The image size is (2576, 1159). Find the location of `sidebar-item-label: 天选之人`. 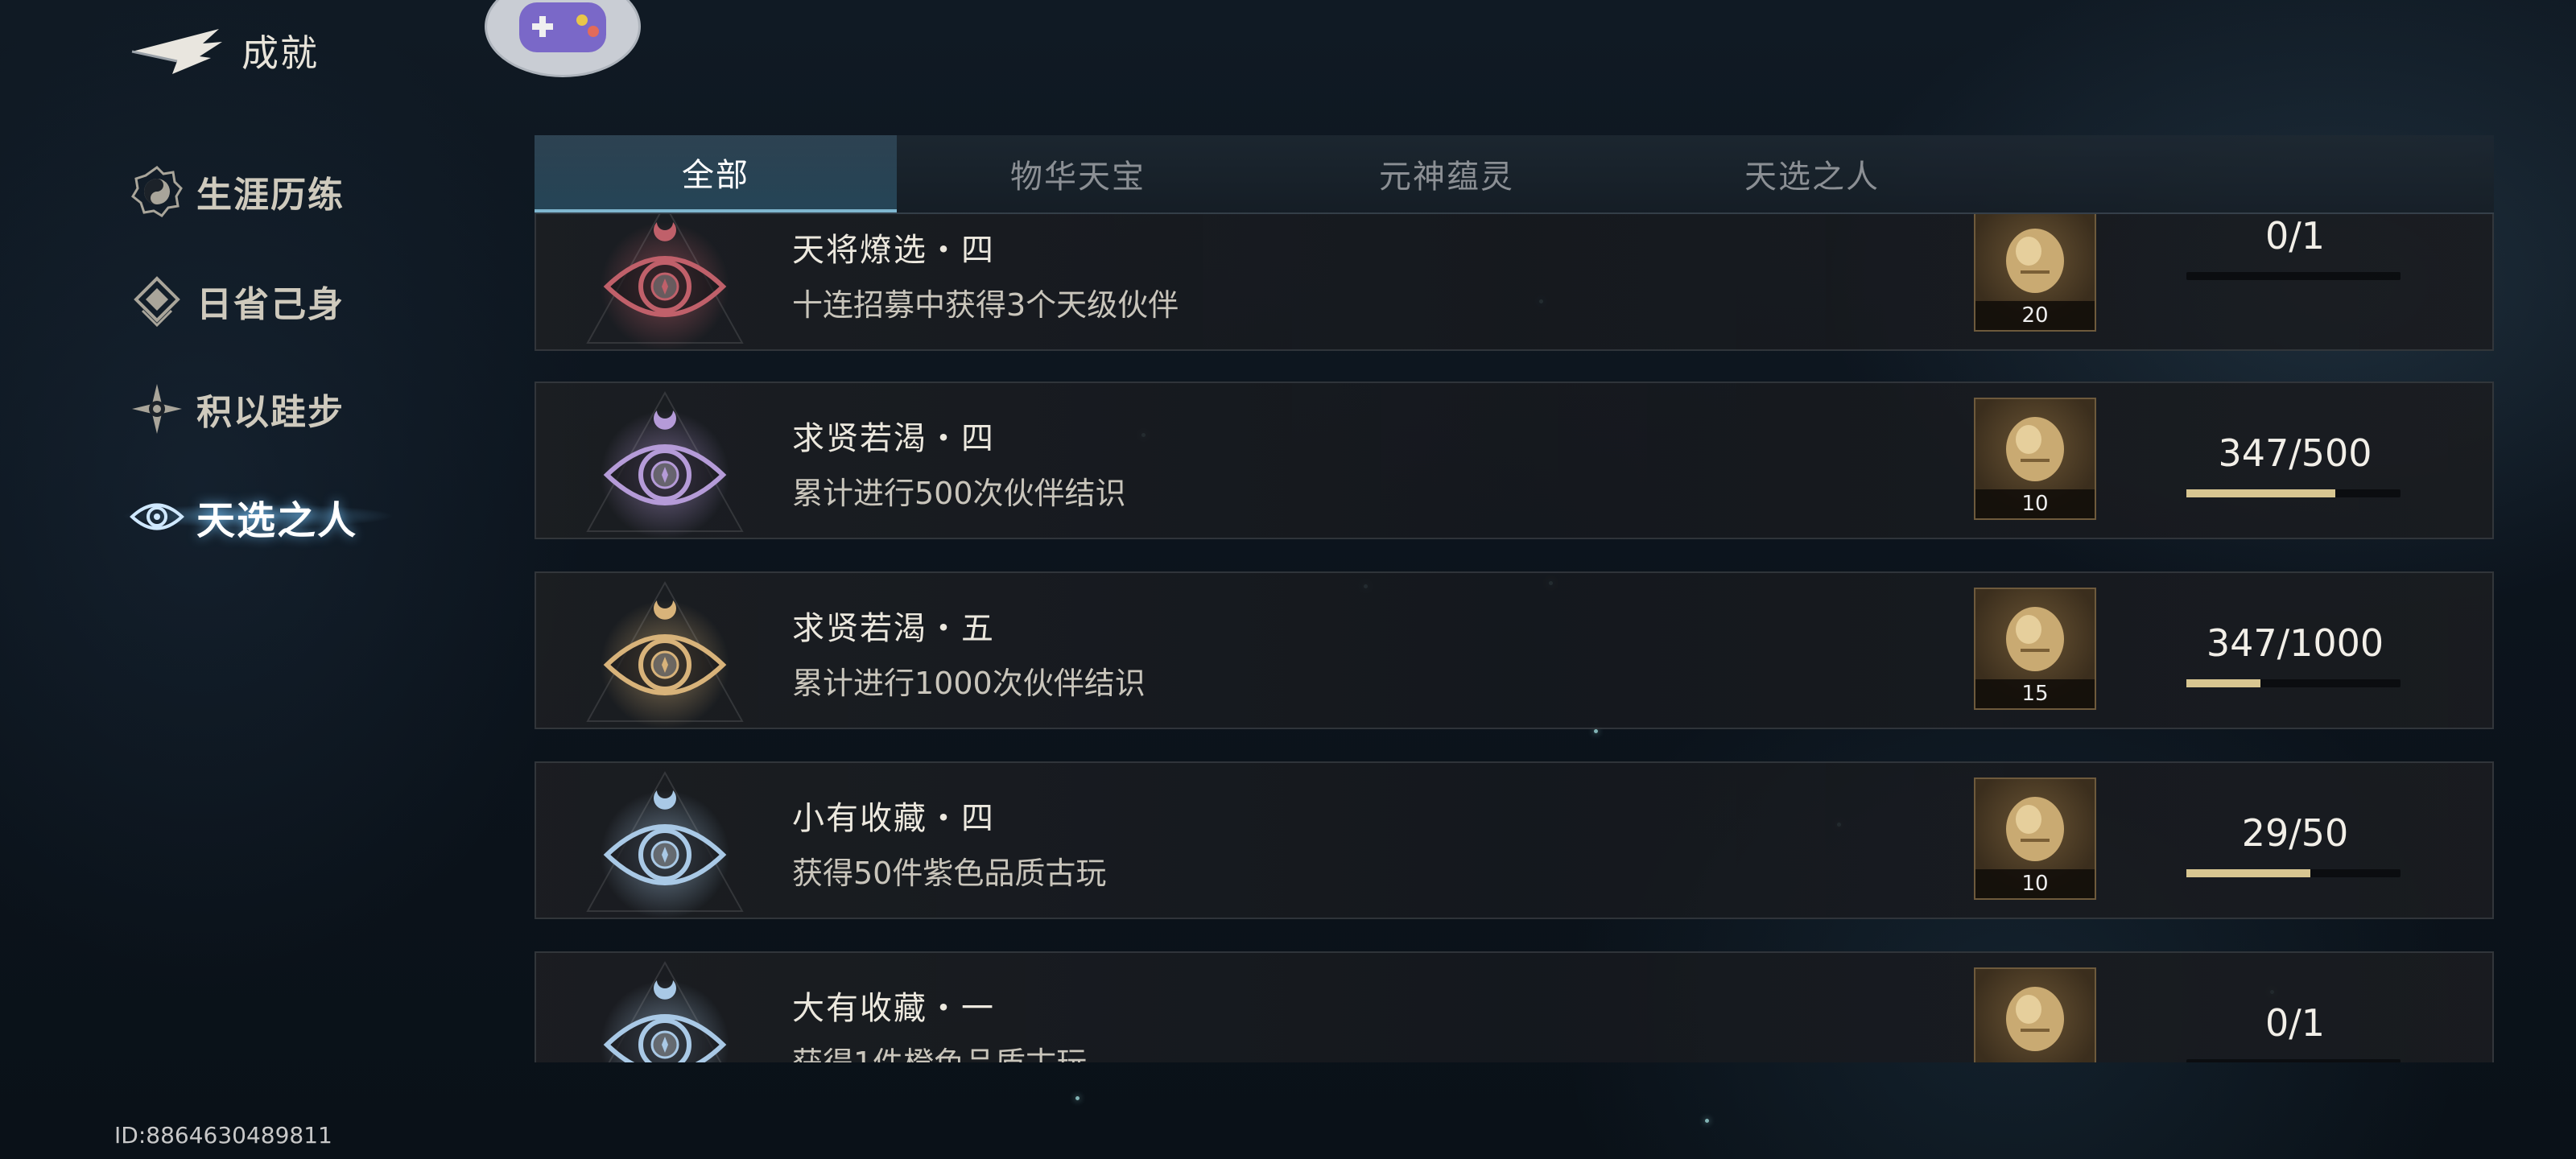

sidebar-item-label: 天选之人 is located at coordinates (277, 520).